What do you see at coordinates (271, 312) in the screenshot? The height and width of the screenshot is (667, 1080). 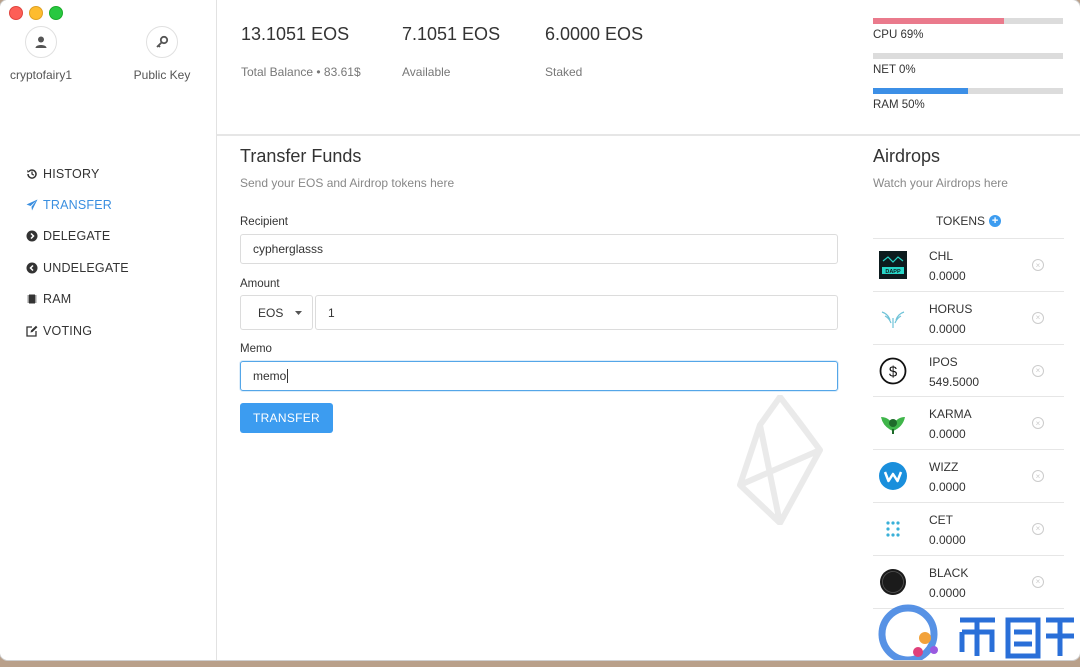 I see `currency-value: EOS` at bounding box center [271, 312].